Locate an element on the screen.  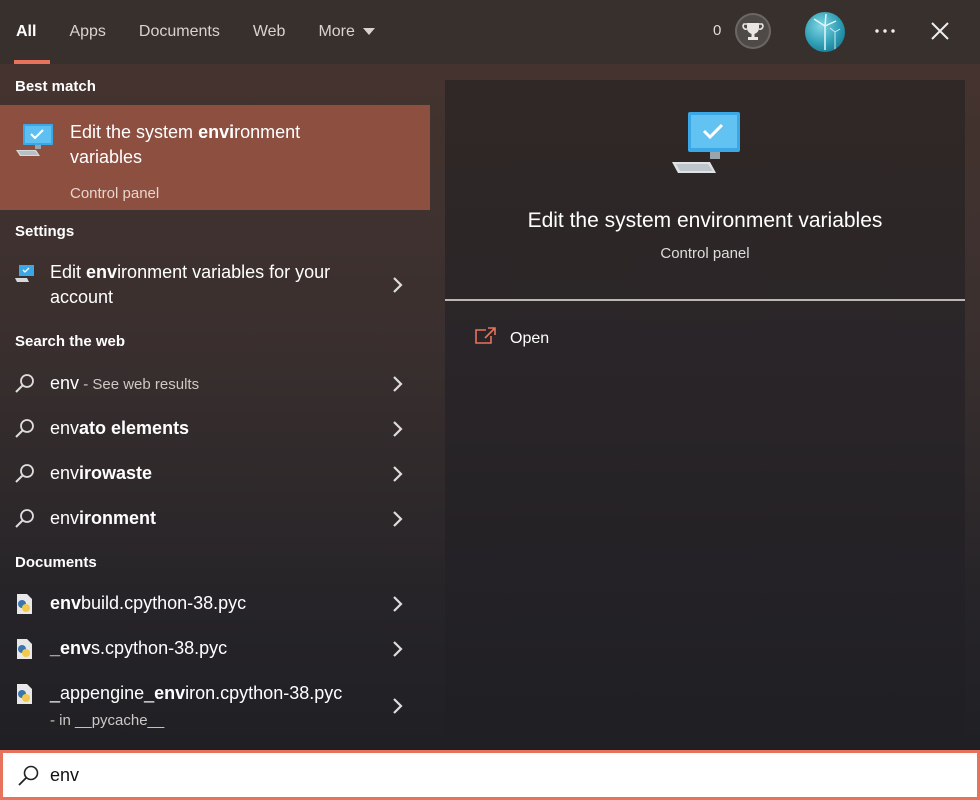
web-result-item: envato elements is located at coordinates (215, 429).